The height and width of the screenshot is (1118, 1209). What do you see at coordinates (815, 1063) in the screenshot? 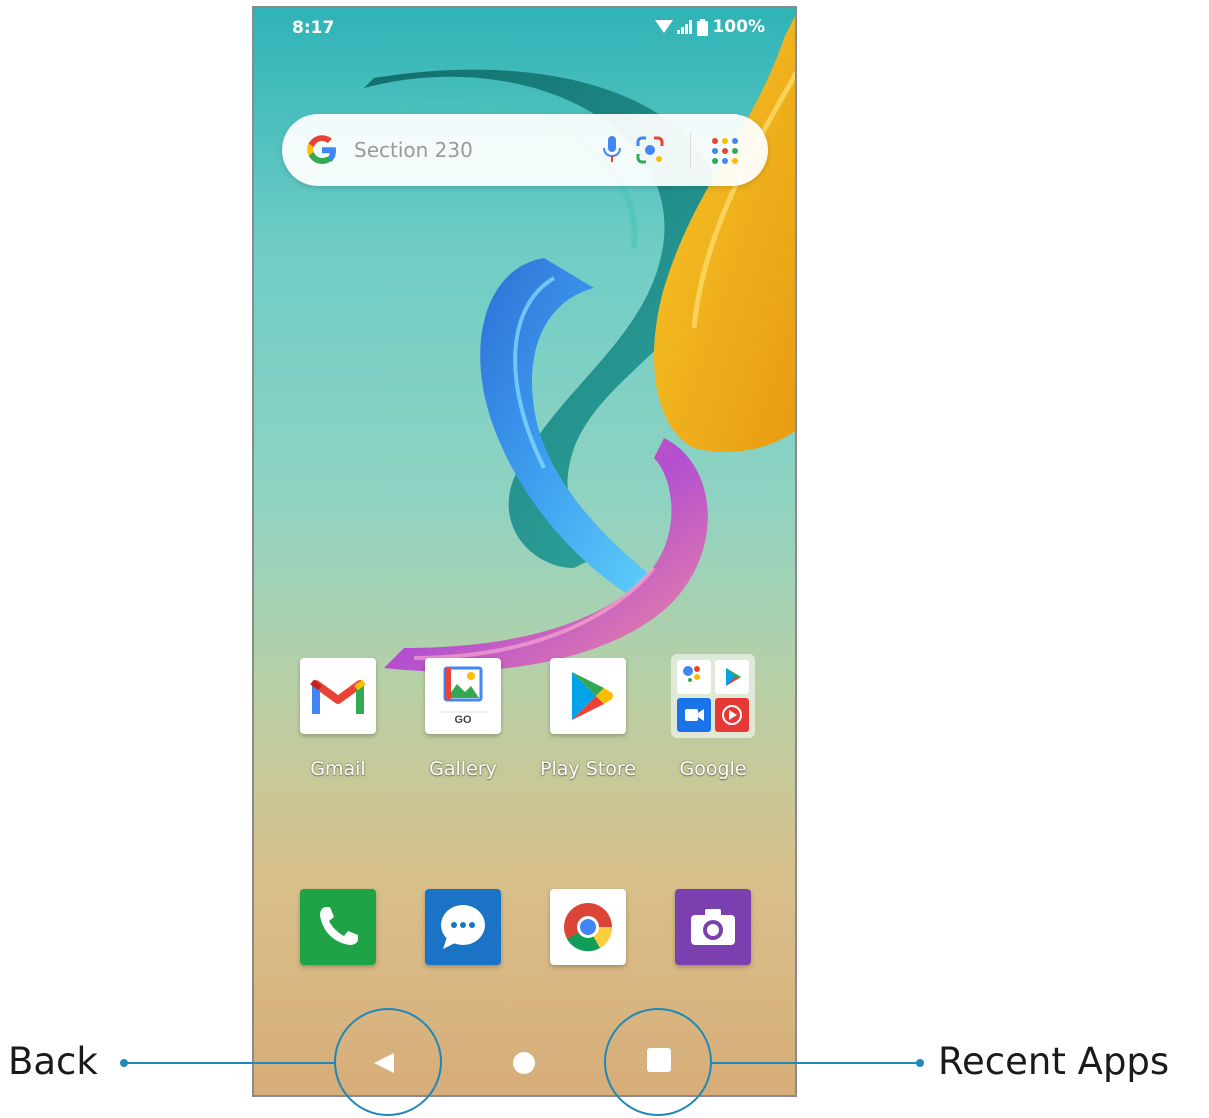
I see `recent-callout-line` at bounding box center [815, 1063].